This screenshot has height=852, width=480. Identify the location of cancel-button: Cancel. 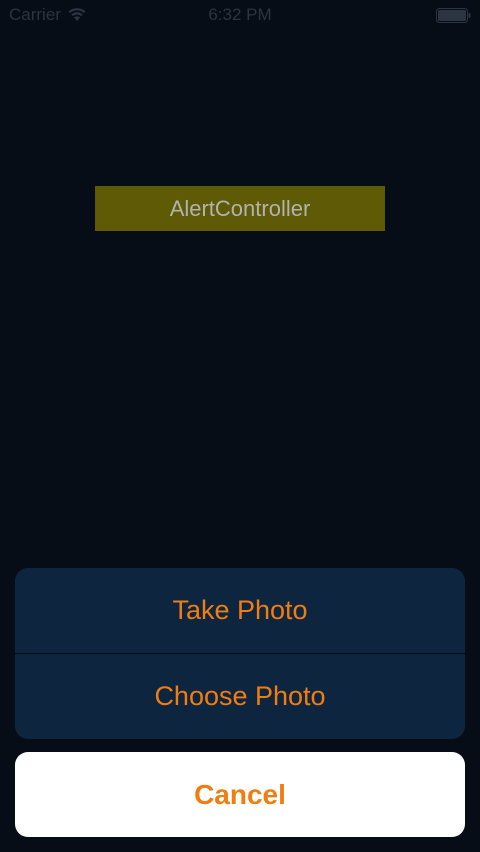
(240, 794).